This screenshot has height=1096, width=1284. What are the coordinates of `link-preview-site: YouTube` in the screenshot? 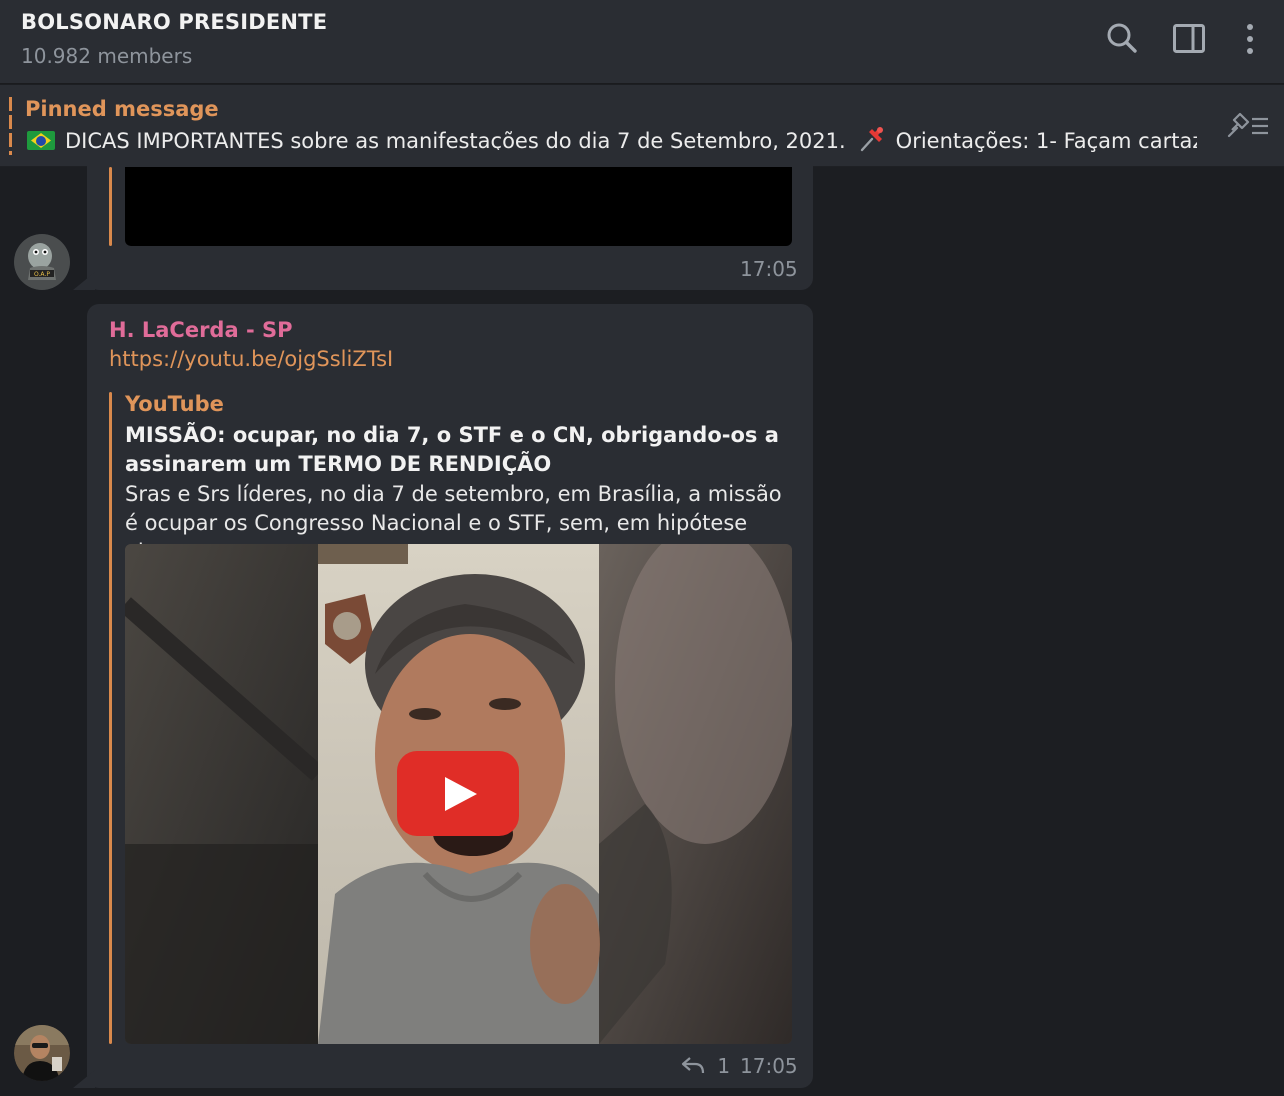 It's located at (174, 404).